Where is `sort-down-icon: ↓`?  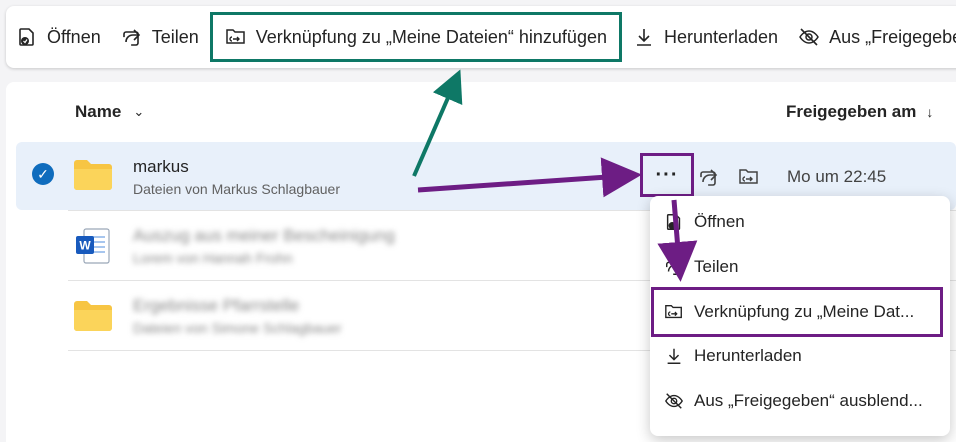
sort-down-icon: ↓ is located at coordinates (930, 112).